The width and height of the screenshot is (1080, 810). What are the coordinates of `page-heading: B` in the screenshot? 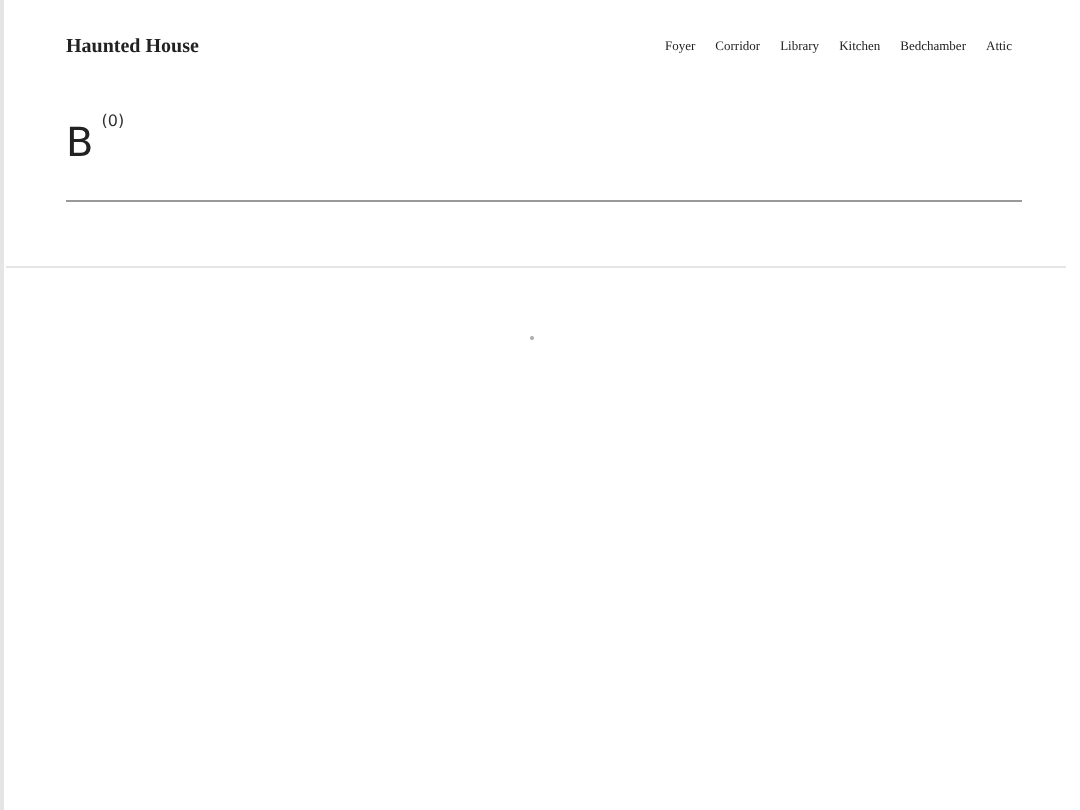 It's located at (80, 142).